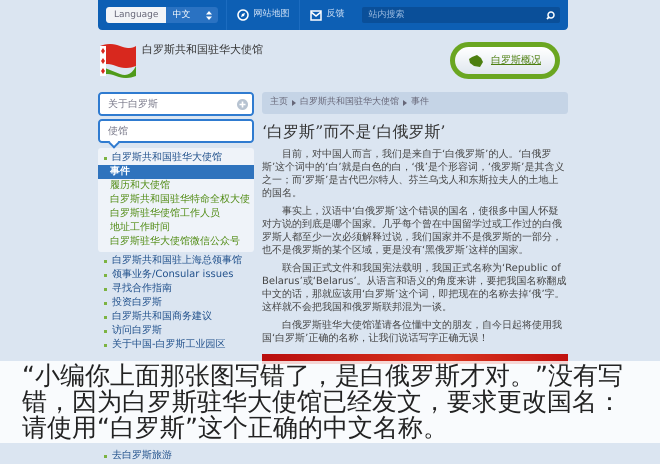 The width and height of the screenshot is (660, 464). I want to click on breadcrumb-link: 事件, so click(420, 103).